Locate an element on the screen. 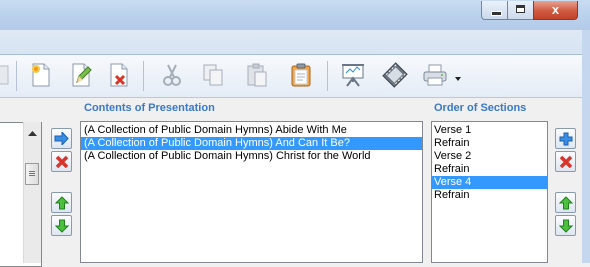 The width and height of the screenshot is (590, 267). title-bar: x is located at coordinates (295, 15).